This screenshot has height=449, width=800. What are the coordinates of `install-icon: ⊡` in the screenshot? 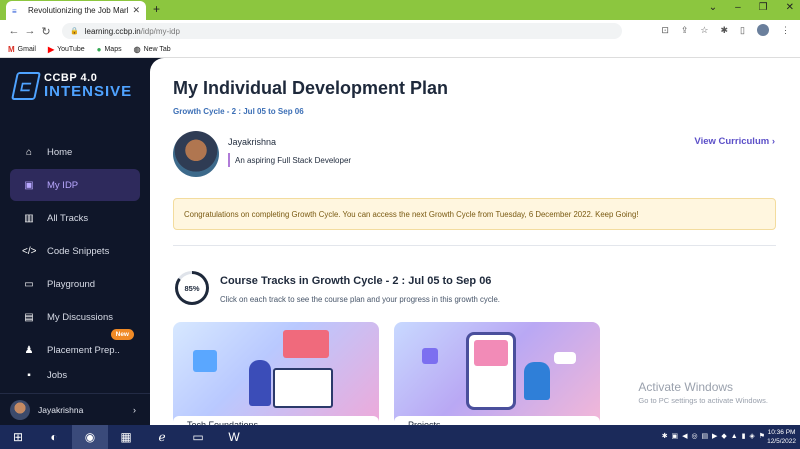 It's located at (665, 30).